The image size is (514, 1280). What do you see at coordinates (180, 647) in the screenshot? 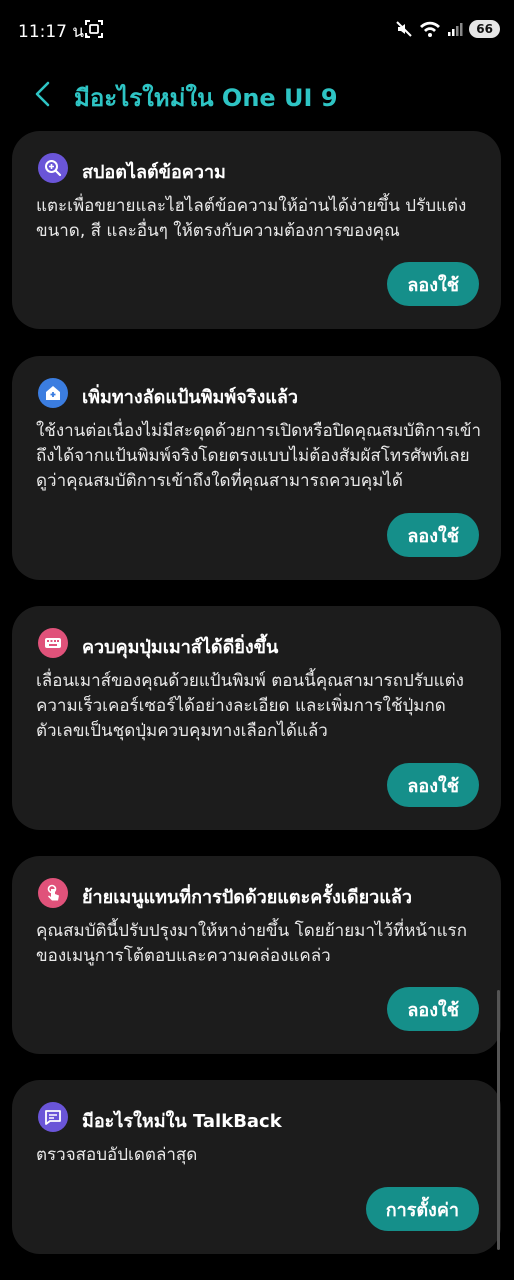
I see `card-title: ควบคุมปุ่มเมาส์ได้ดียิ่งขึ้น` at bounding box center [180, 647].